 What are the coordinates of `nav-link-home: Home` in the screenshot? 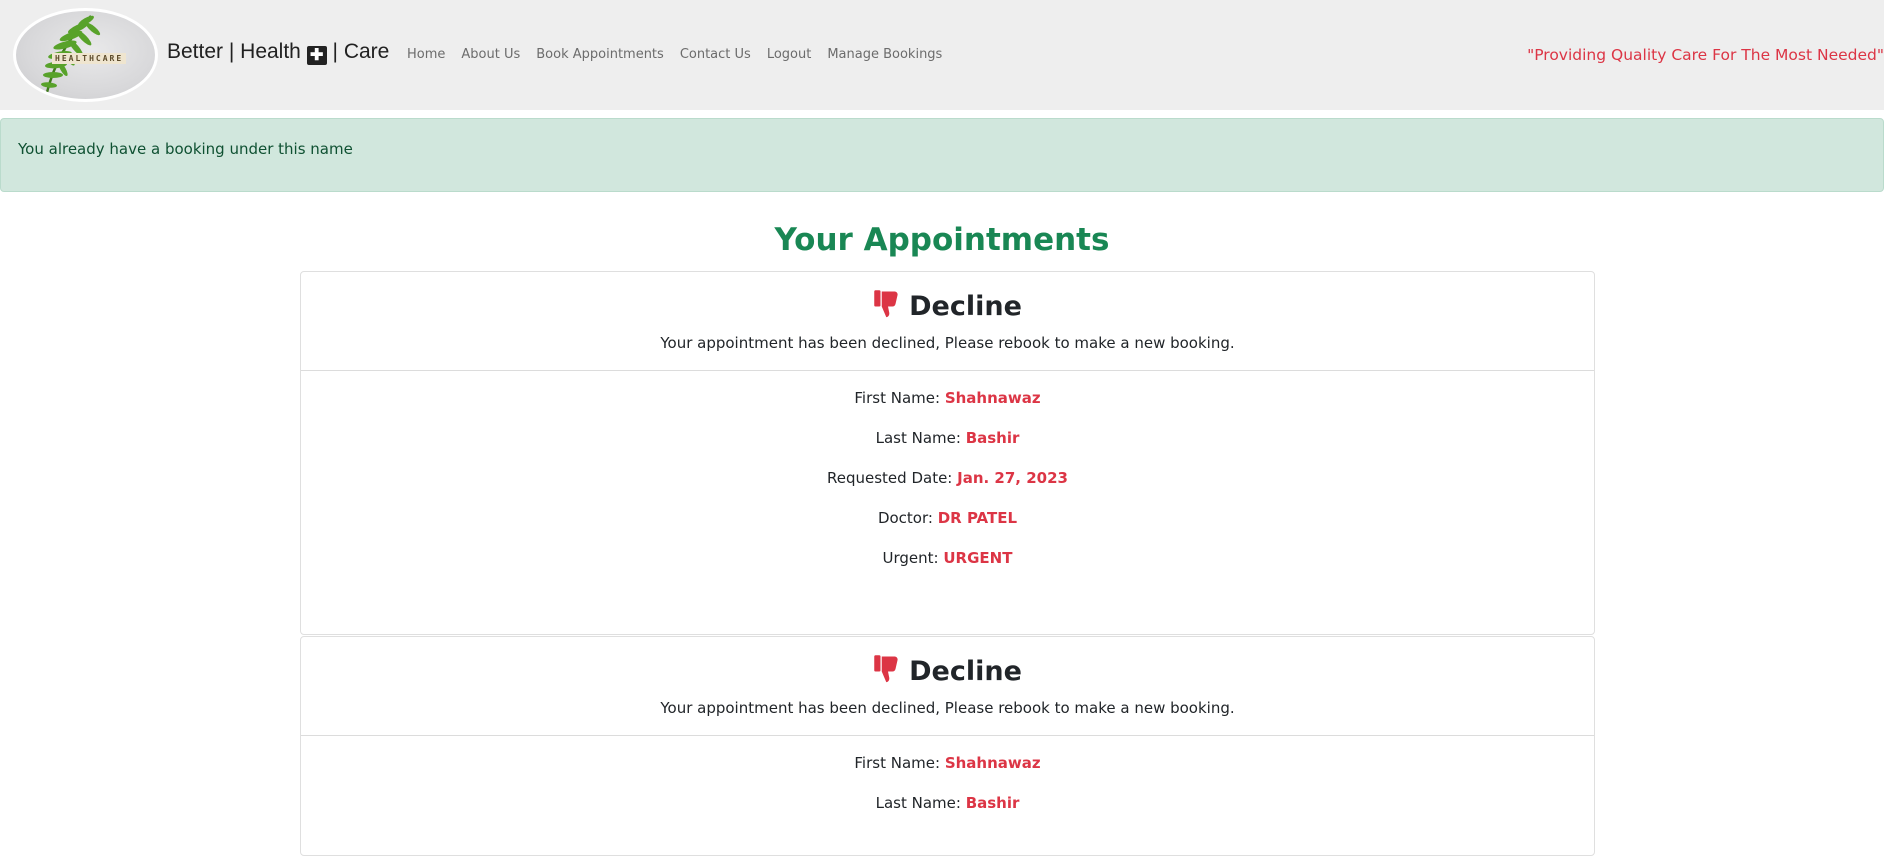 It's located at (426, 54).